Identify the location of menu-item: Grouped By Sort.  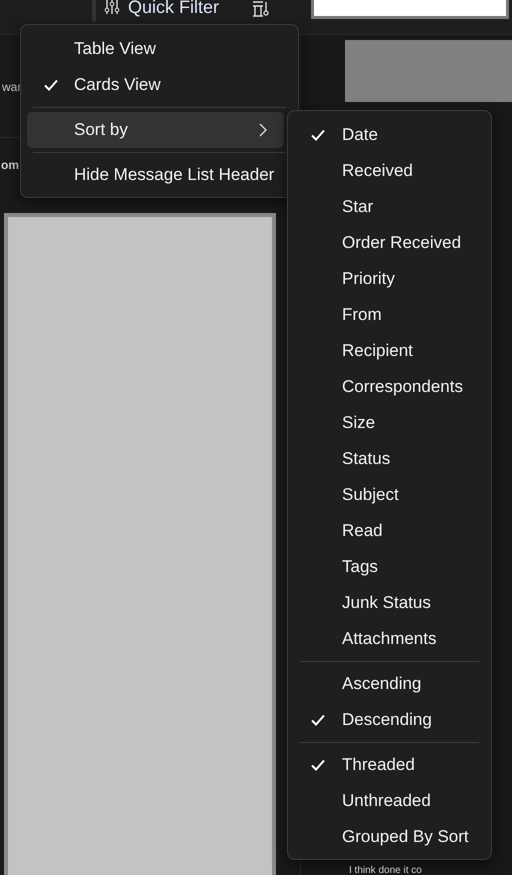
(389, 837).